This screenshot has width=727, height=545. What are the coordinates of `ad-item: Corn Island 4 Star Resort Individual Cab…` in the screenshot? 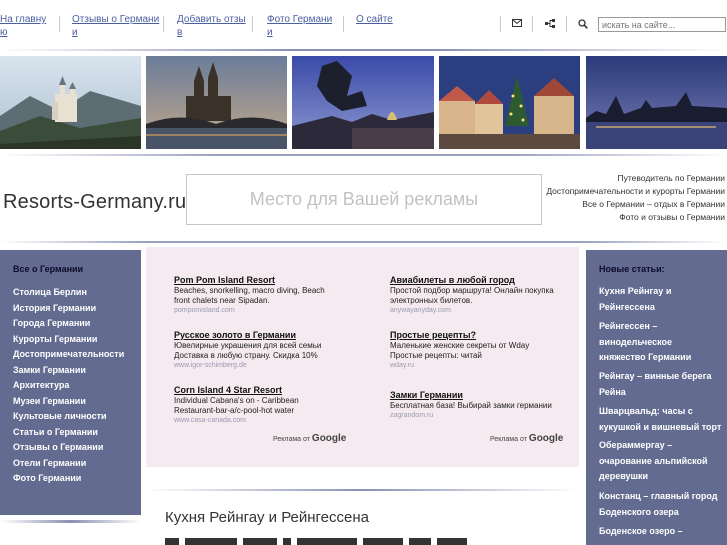 It's located at (274, 405).